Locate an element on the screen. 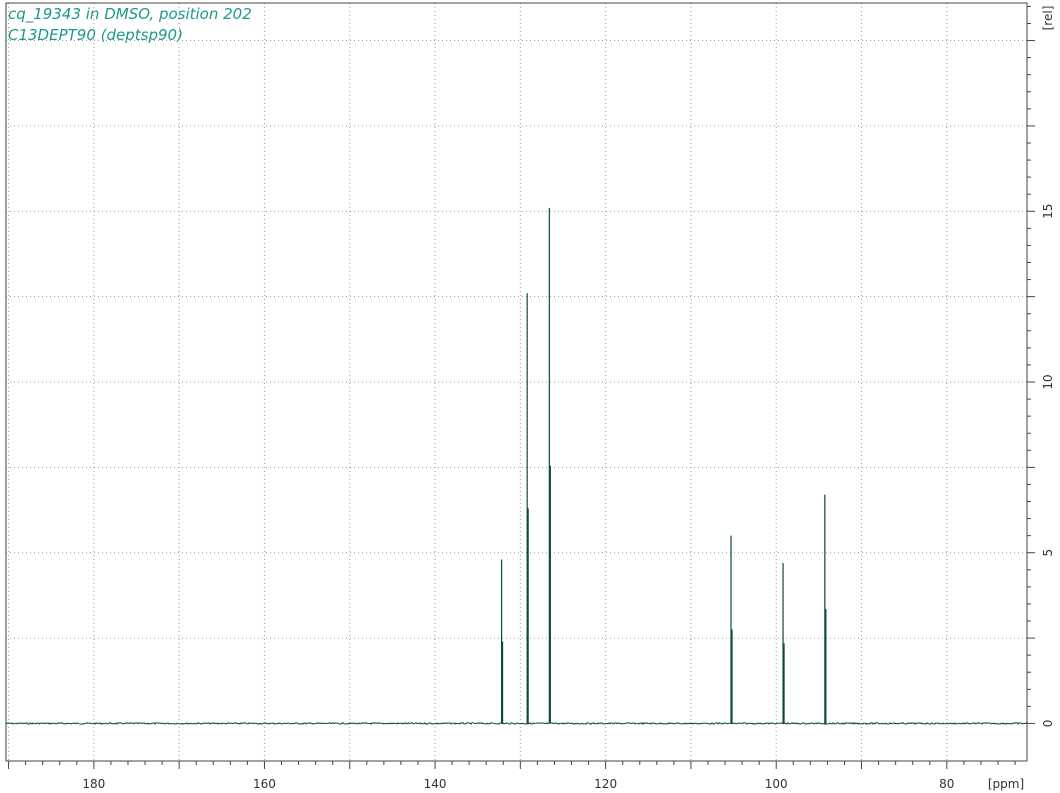 This screenshot has height=793, width=1060. y-tick-label: 5 is located at coordinates (1048, 553).